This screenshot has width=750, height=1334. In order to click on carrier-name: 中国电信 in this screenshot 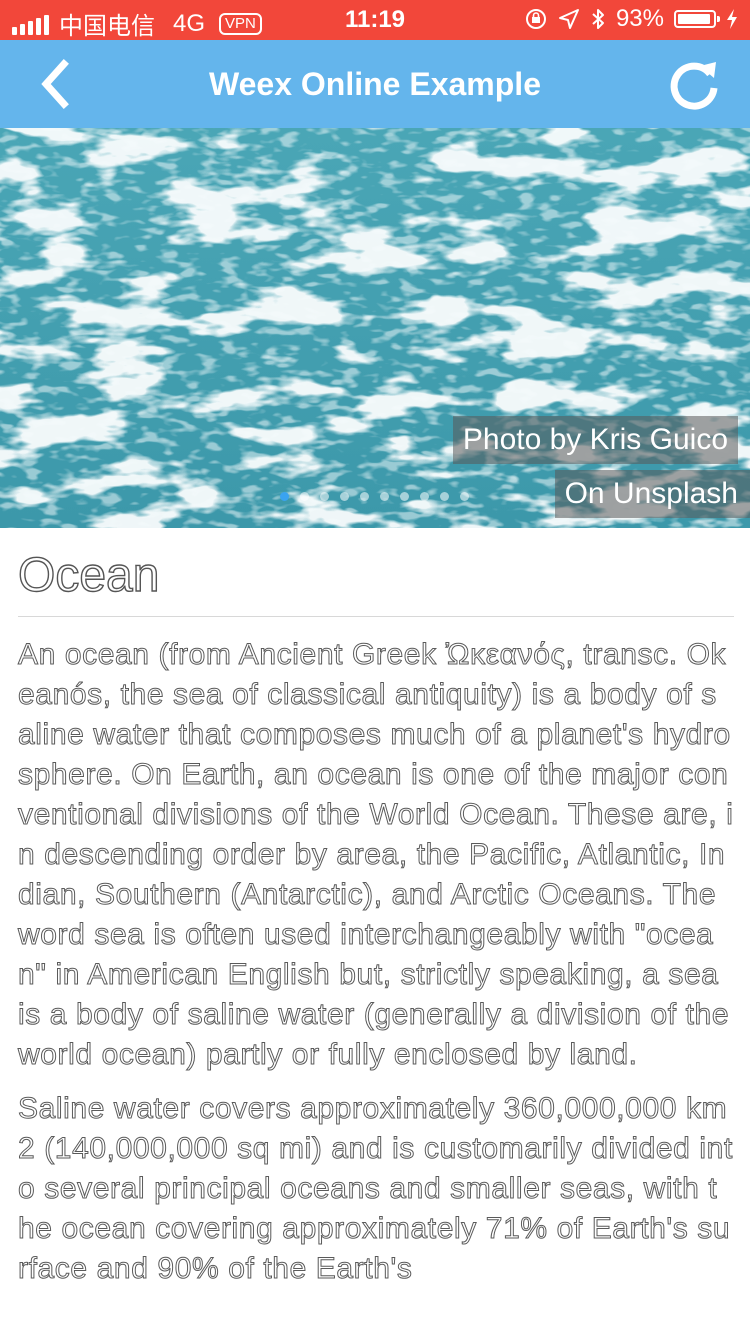, I will do `click(107, 26)`.